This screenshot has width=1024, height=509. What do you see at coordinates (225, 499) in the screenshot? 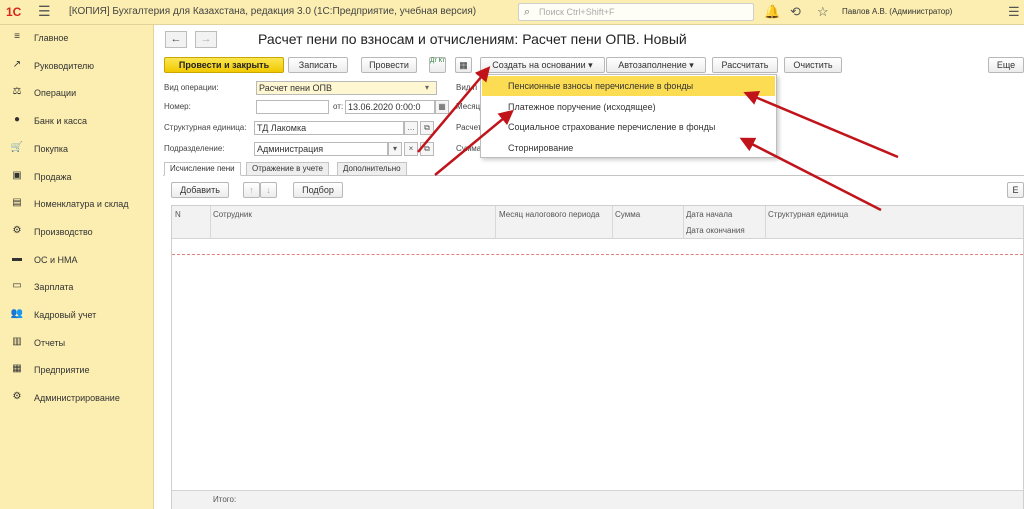
I see `footer-total: Итого:` at bounding box center [225, 499].